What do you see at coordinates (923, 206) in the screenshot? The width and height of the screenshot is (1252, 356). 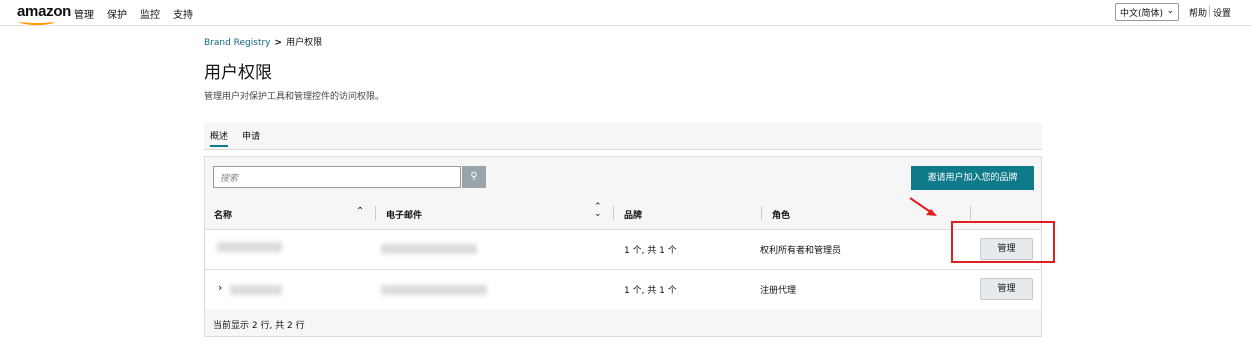 I see `annotation-arrow-icon` at bounding box center [923, 206].